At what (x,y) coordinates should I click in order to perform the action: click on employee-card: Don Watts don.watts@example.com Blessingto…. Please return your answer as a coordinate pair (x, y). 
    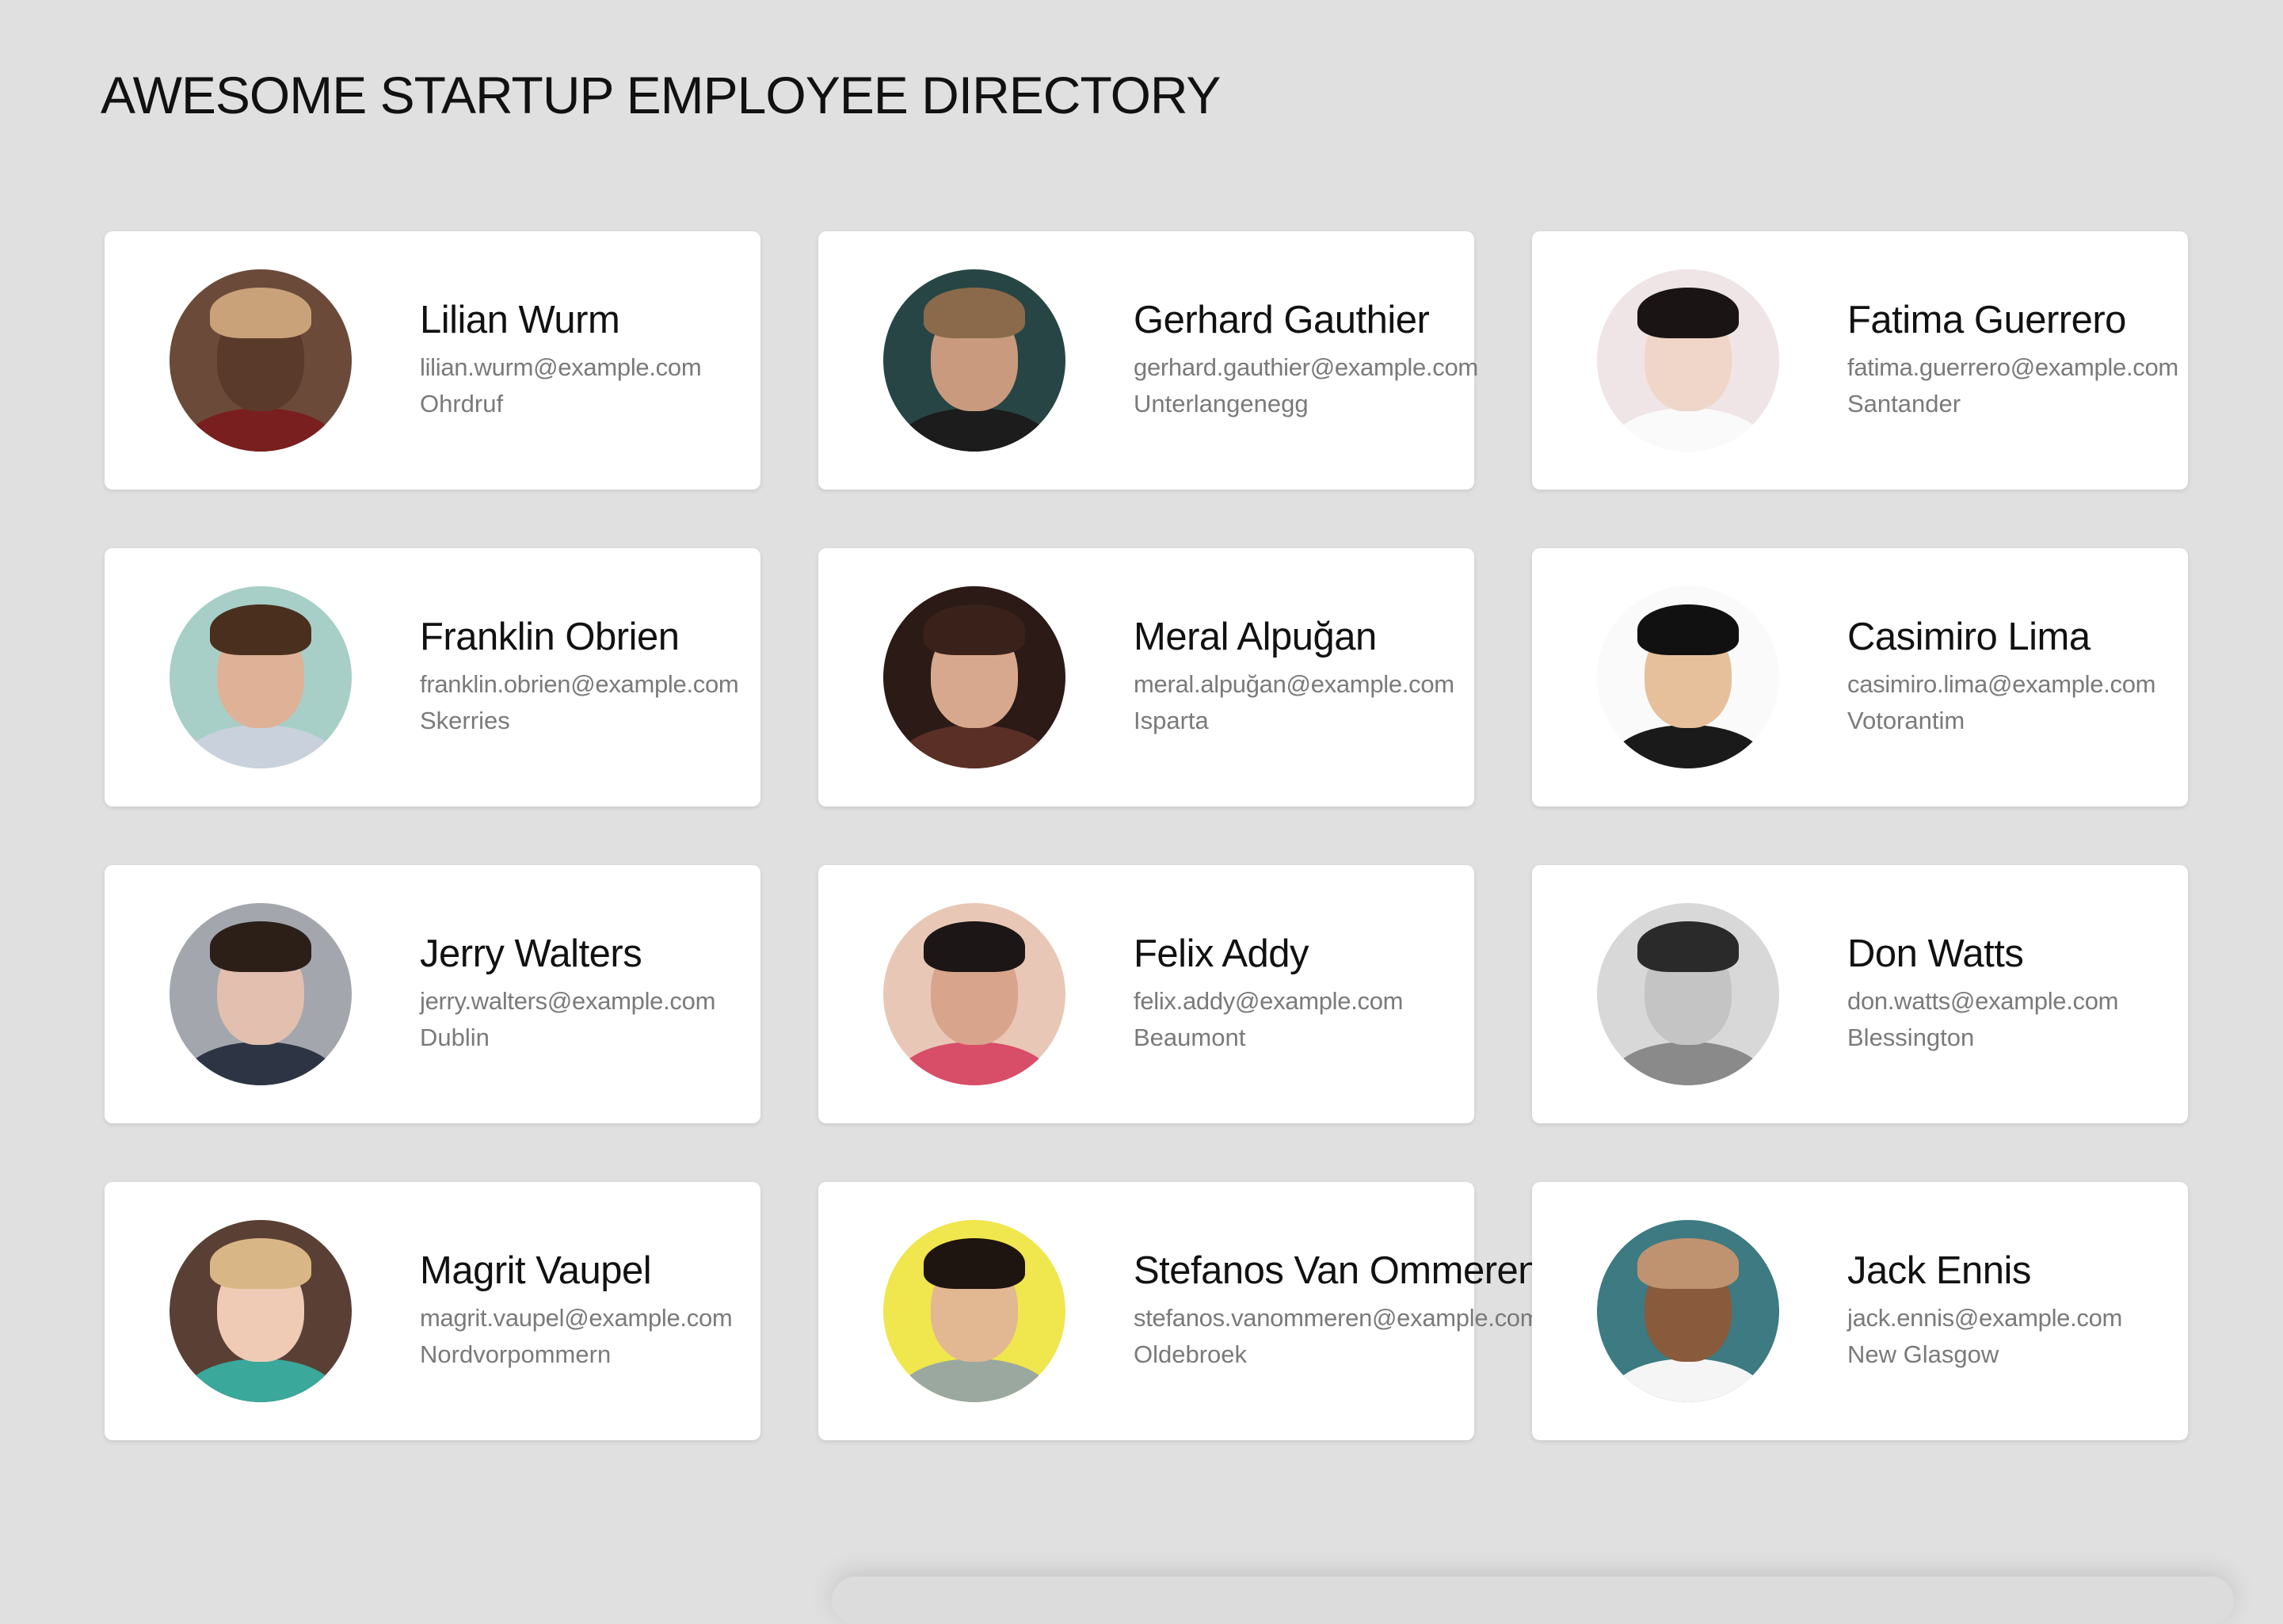
    Looking at the image, I should click on (1860, 994).